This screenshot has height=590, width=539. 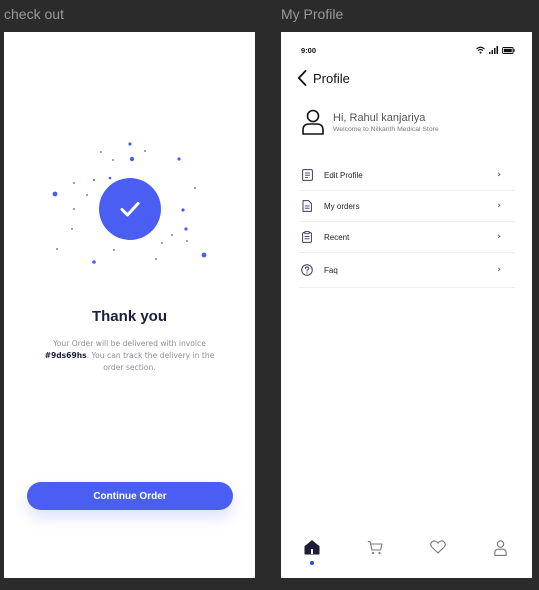 What do you see at coordinates (307, 270) in the screenshot?
I see `help-icon` at bounding box center [307, 270].